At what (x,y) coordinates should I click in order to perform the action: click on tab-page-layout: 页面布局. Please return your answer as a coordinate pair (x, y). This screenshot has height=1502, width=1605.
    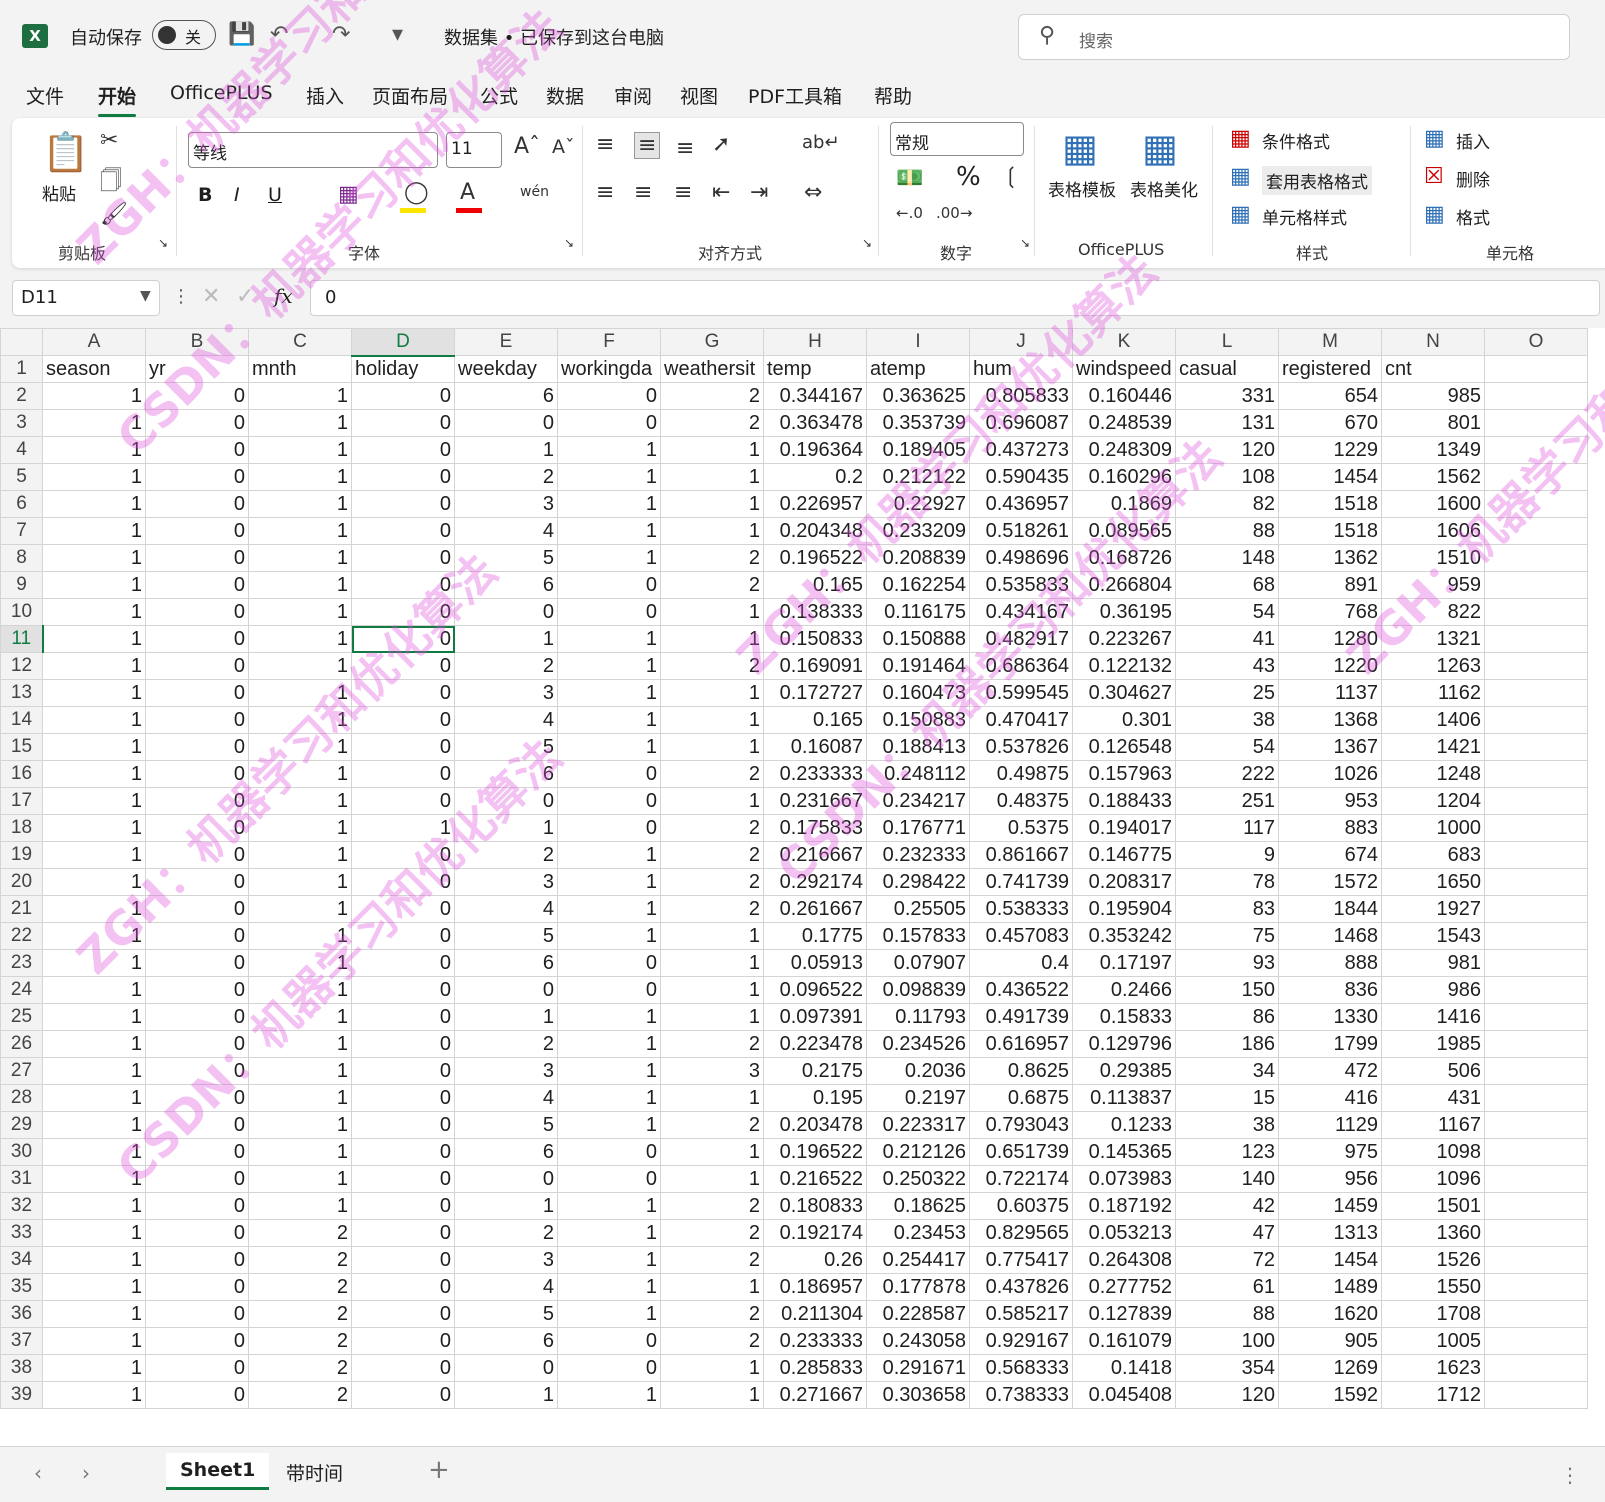
    Looking at the image, I should click on (410, 95).